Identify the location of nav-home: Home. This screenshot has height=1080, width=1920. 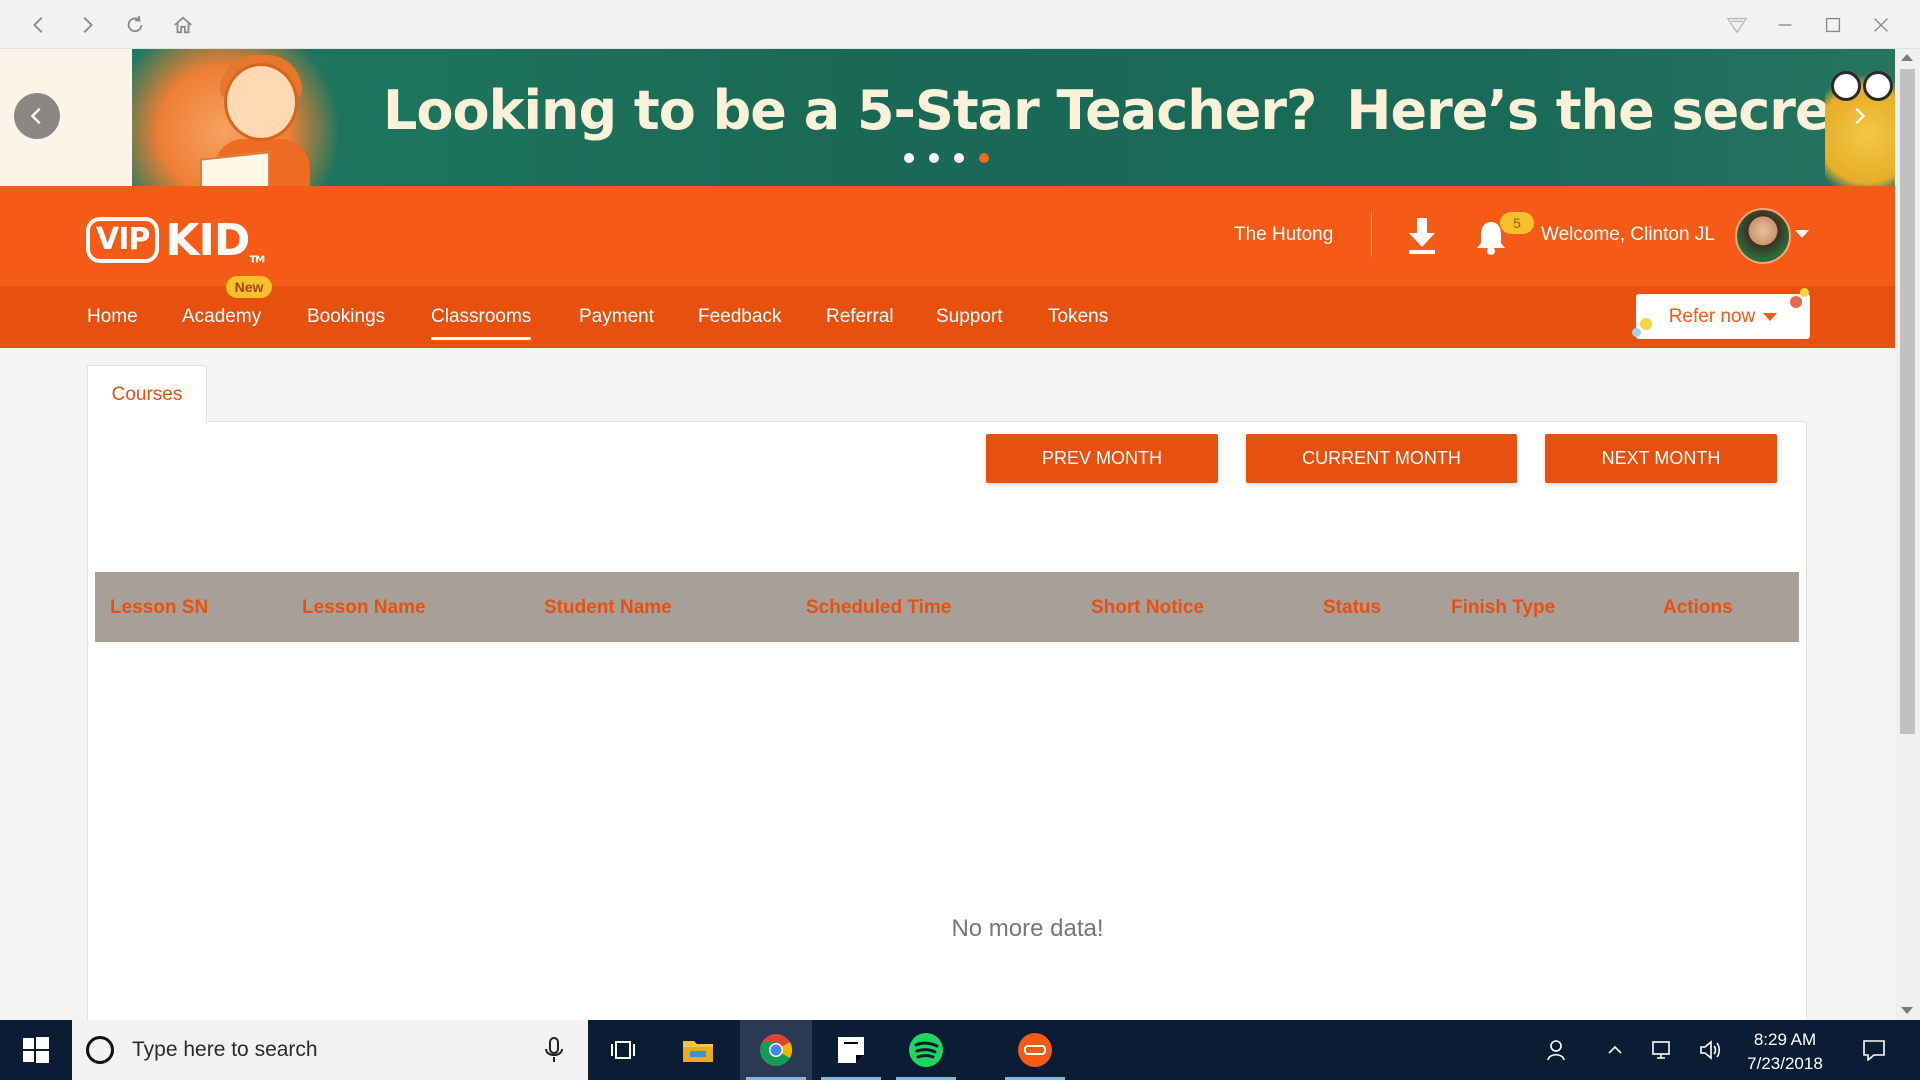
(112, 317).